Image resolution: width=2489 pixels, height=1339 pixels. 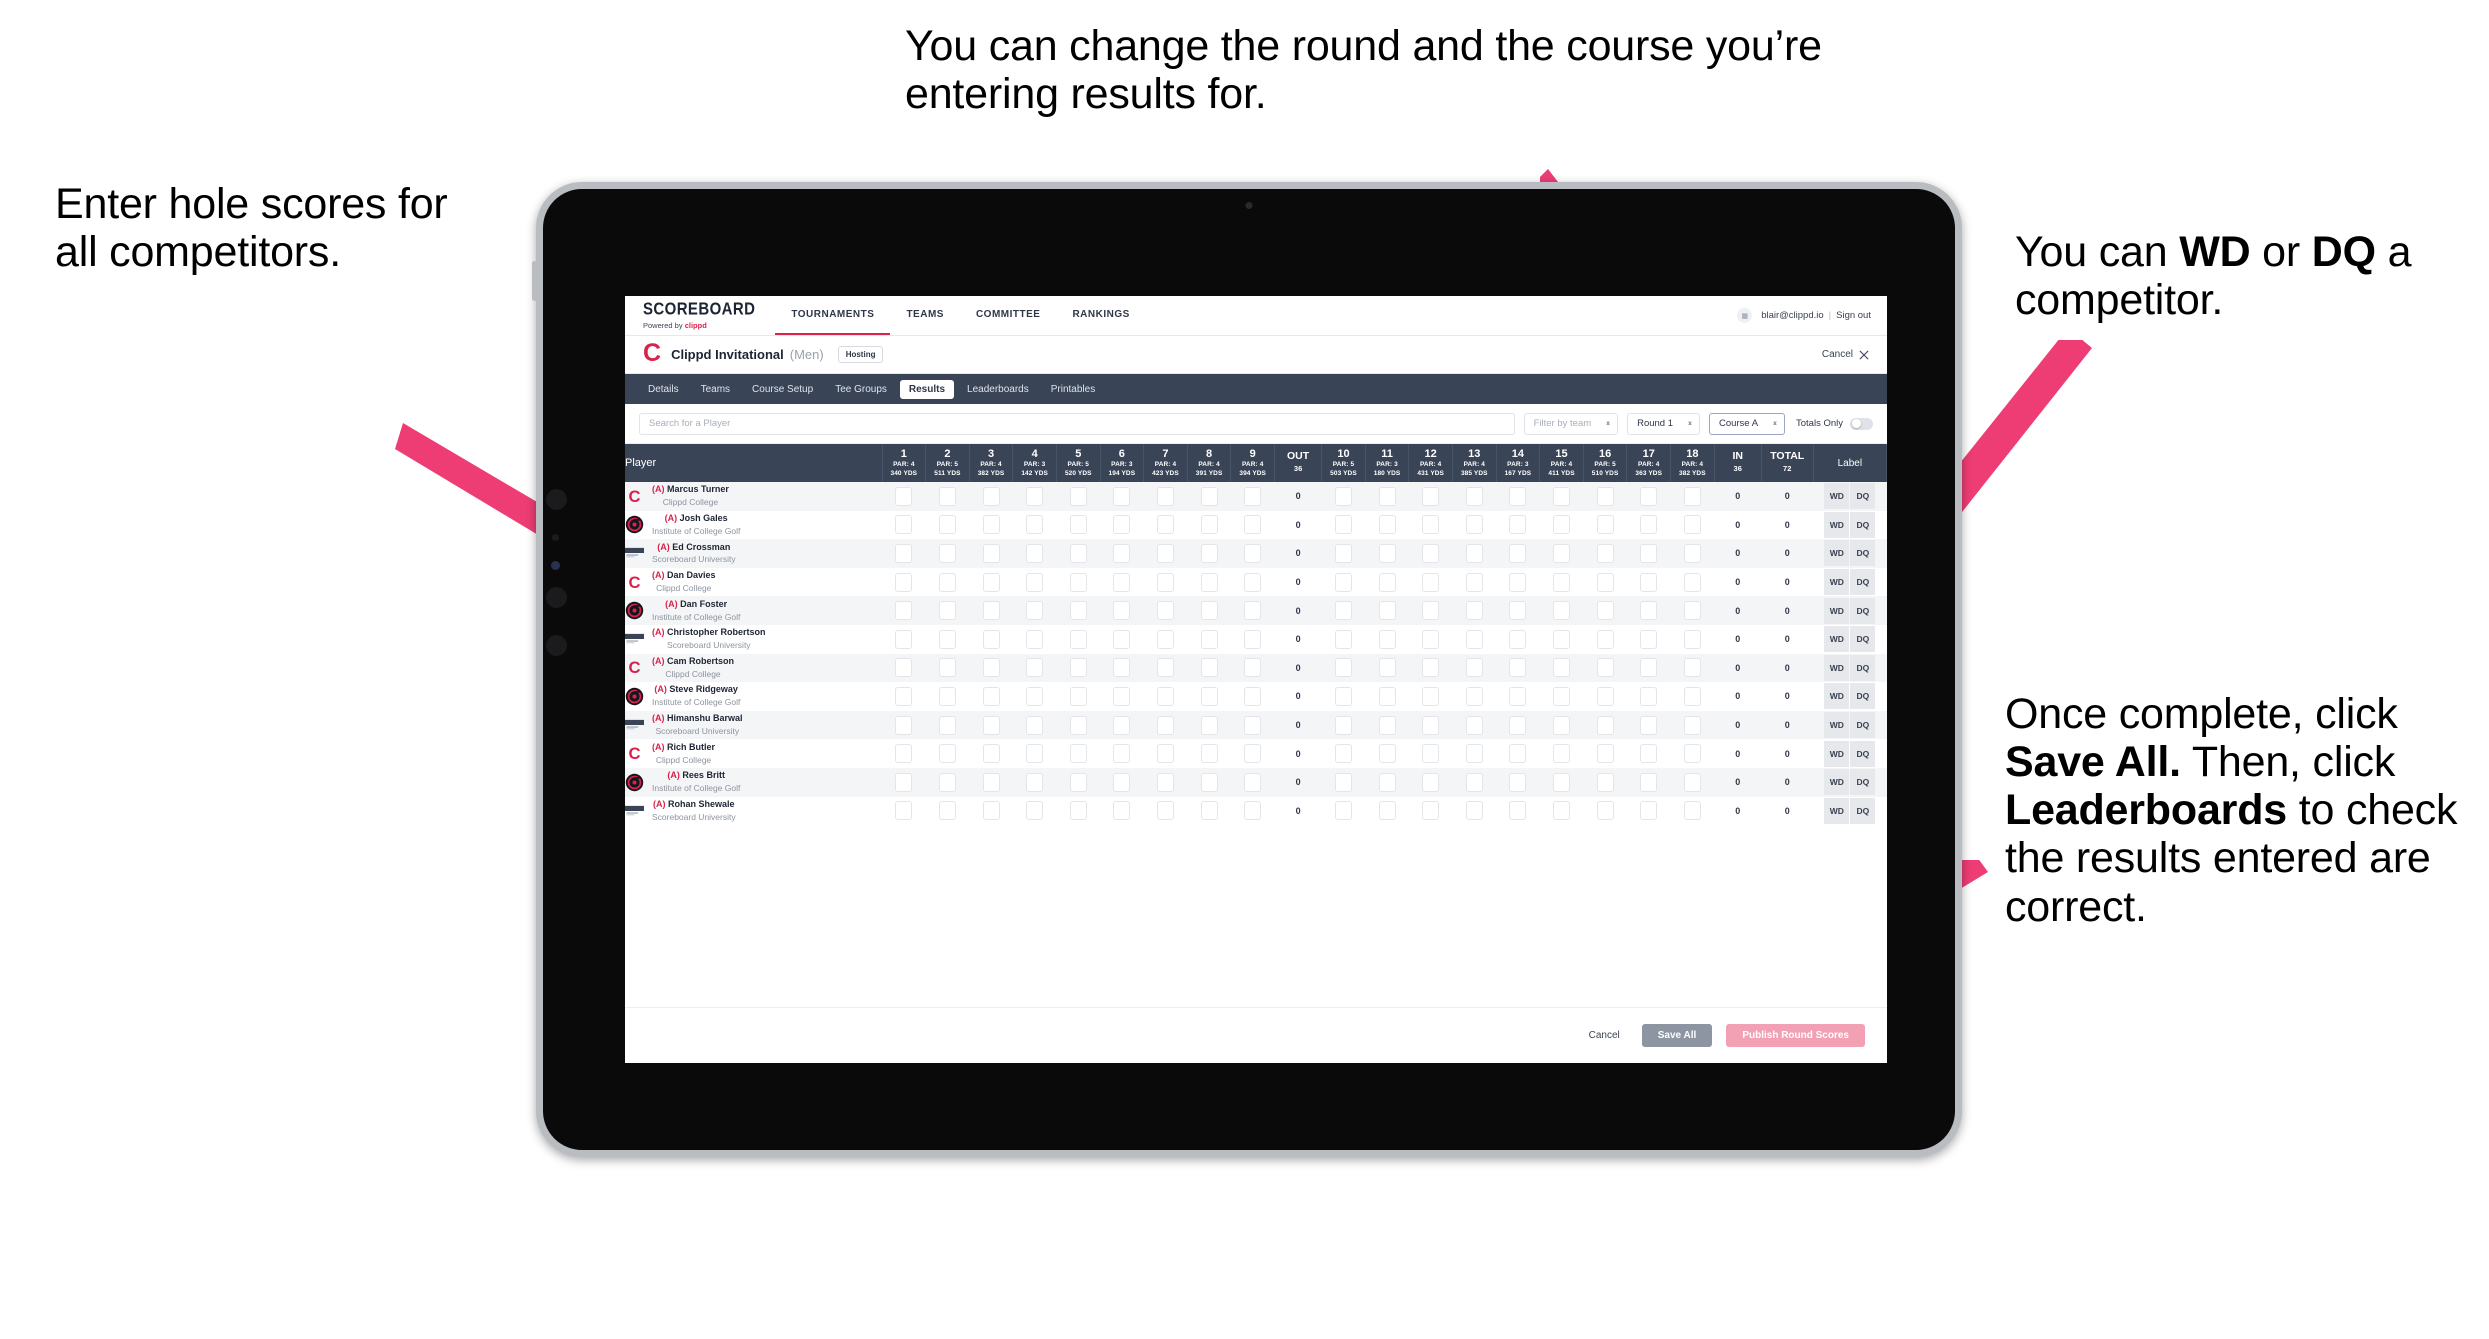 I want to click on wd-button: WD, so click(x=1837, y=696).